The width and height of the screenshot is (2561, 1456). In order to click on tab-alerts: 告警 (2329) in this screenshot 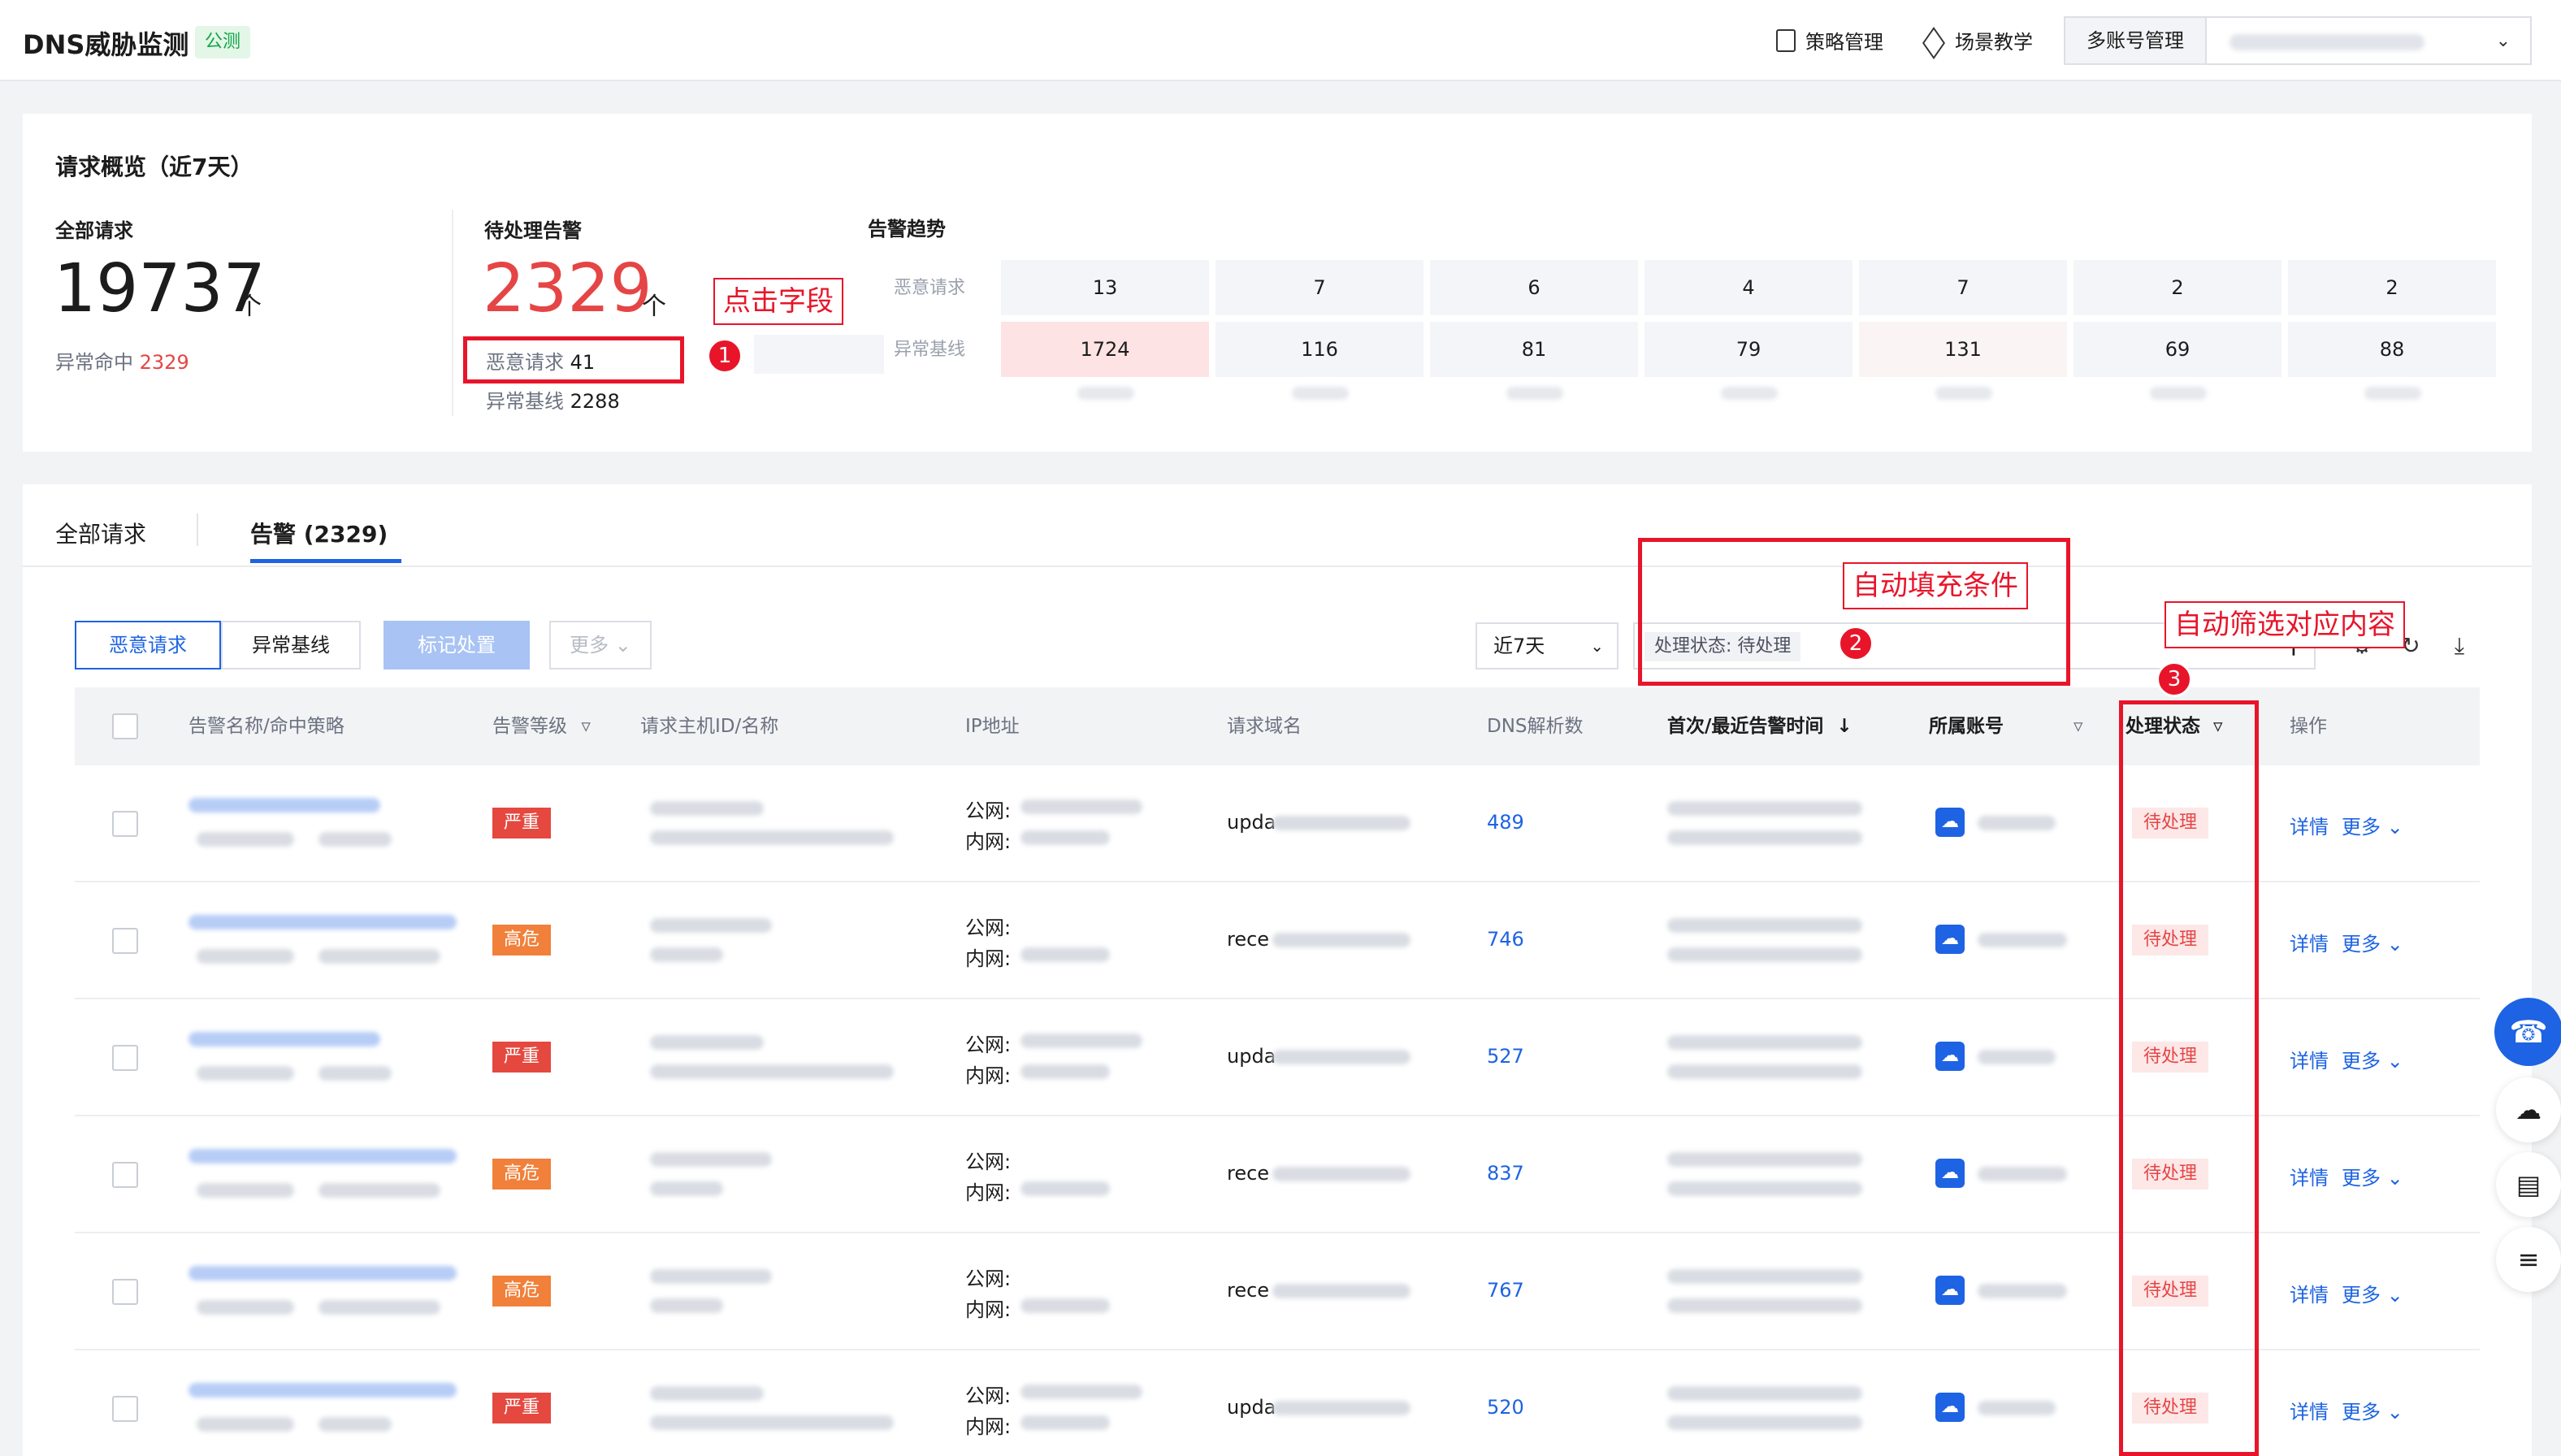, I will do `click(319, 533)`.